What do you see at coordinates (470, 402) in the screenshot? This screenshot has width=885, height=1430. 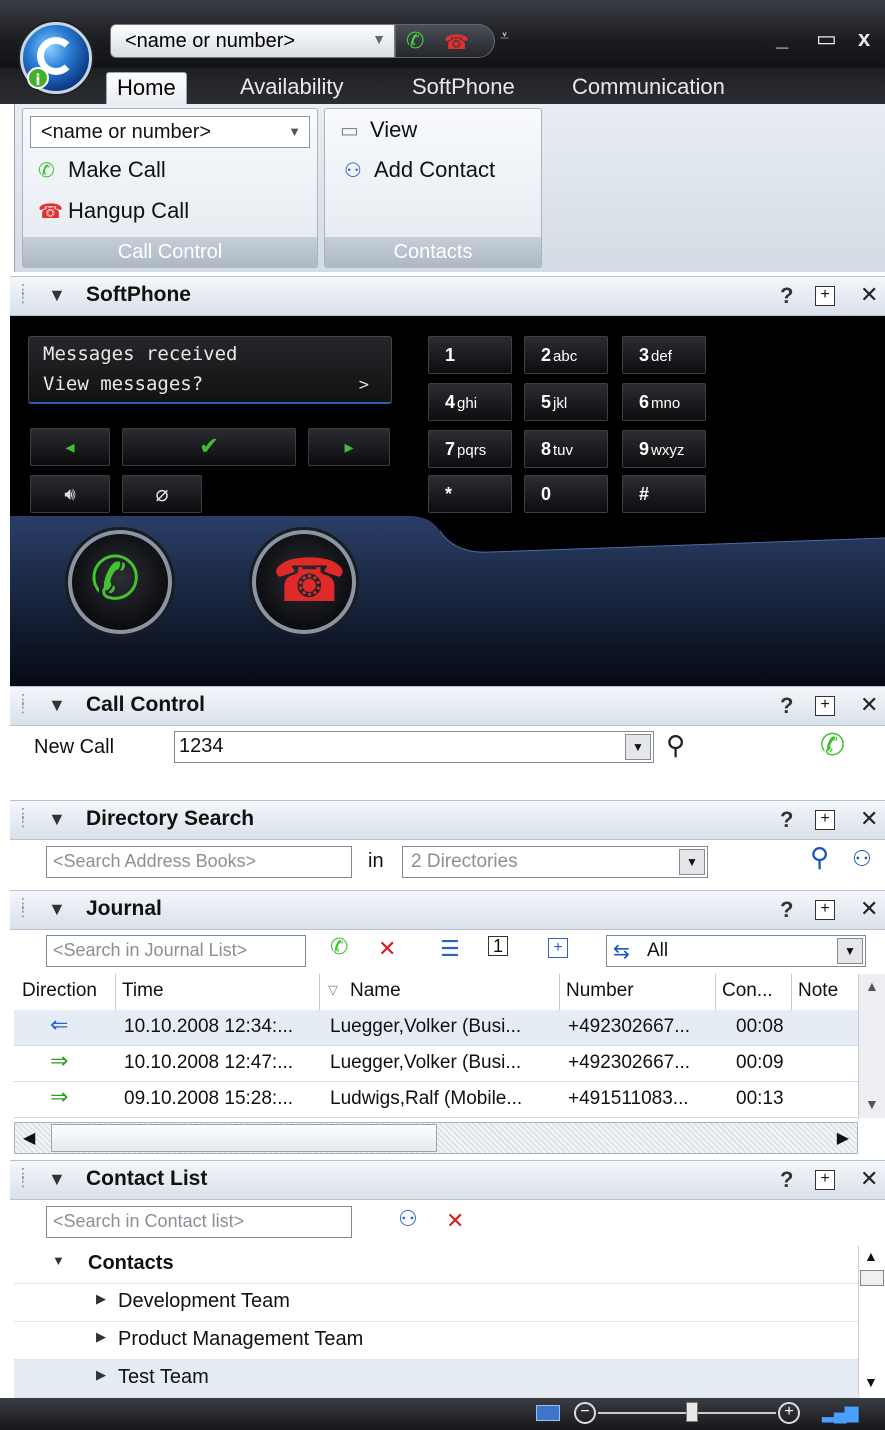 I see `key-button: 4 ghi` at bounding box center [470, 402].